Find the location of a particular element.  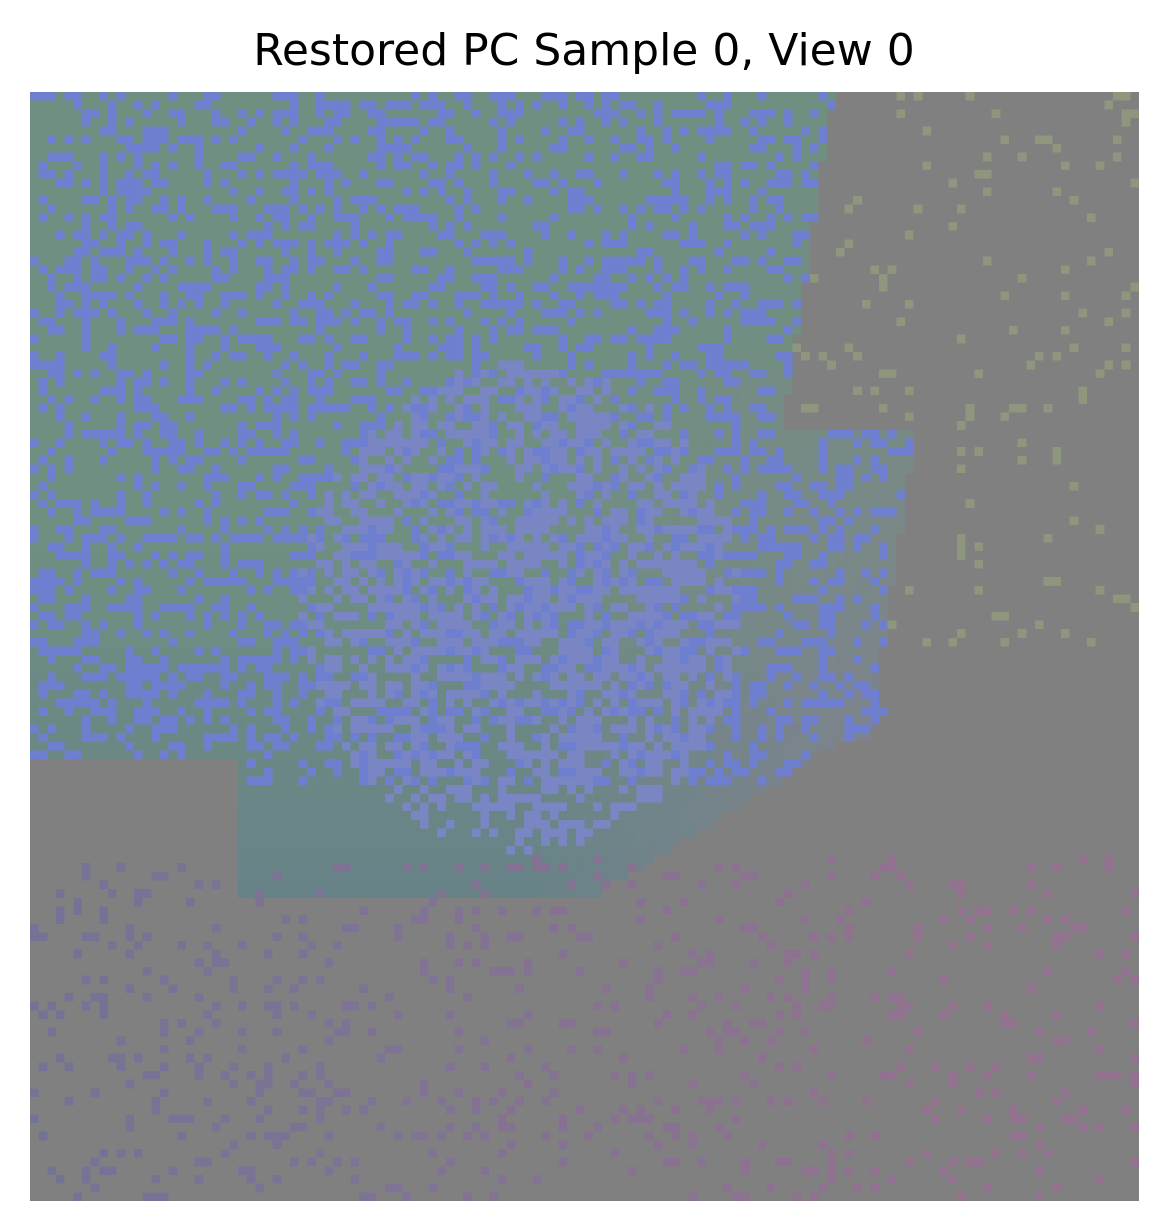

figure-title: Restored PC Sample 0, View 0 is located at coordinates (584, 50).